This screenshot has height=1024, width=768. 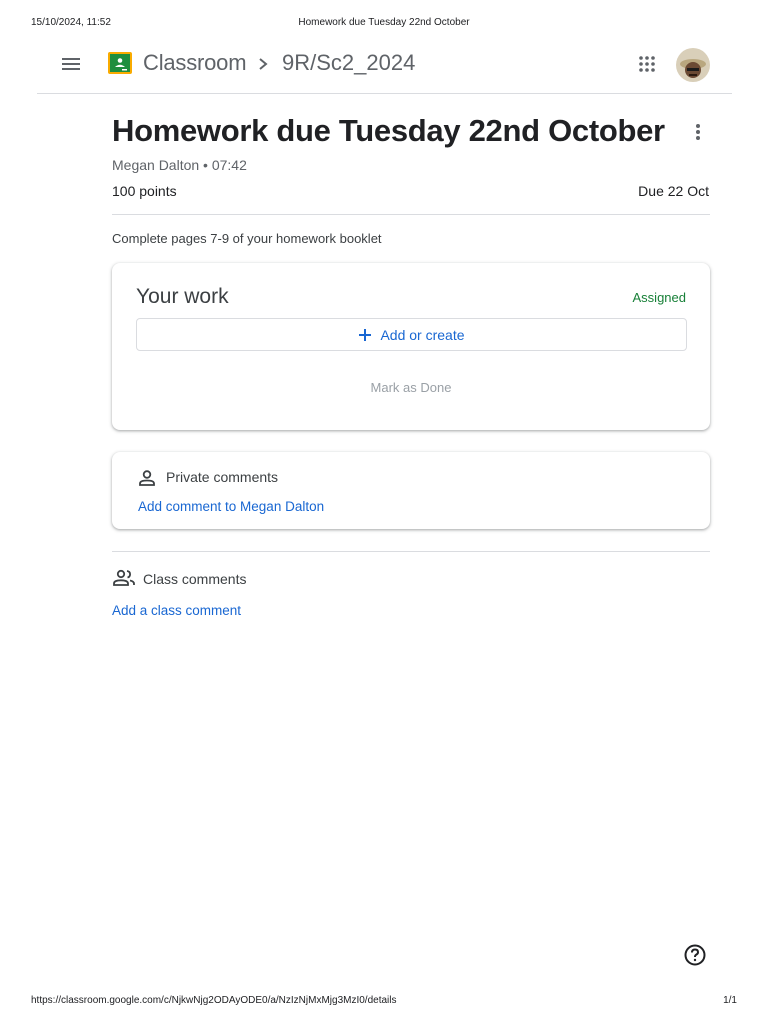 What do you see at coordinates (695, 955) in the screenshot?
I see `help-icon` at bounding box center [695, 955].